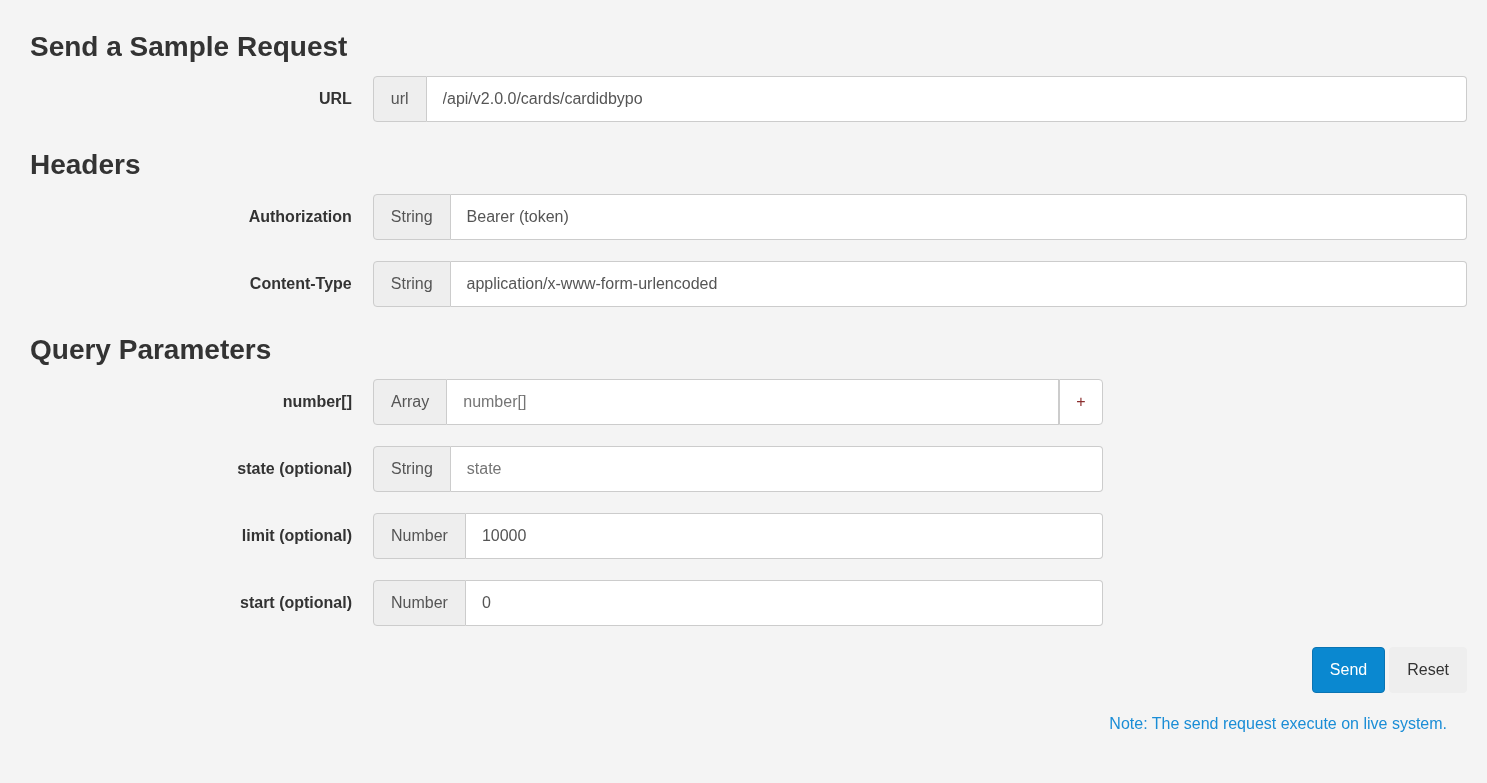 The height and width of the screenshot is (783, 1487). Describe the element at coordinates (784, 536) in the screenshot. I see `input-field: 10000` at that location.